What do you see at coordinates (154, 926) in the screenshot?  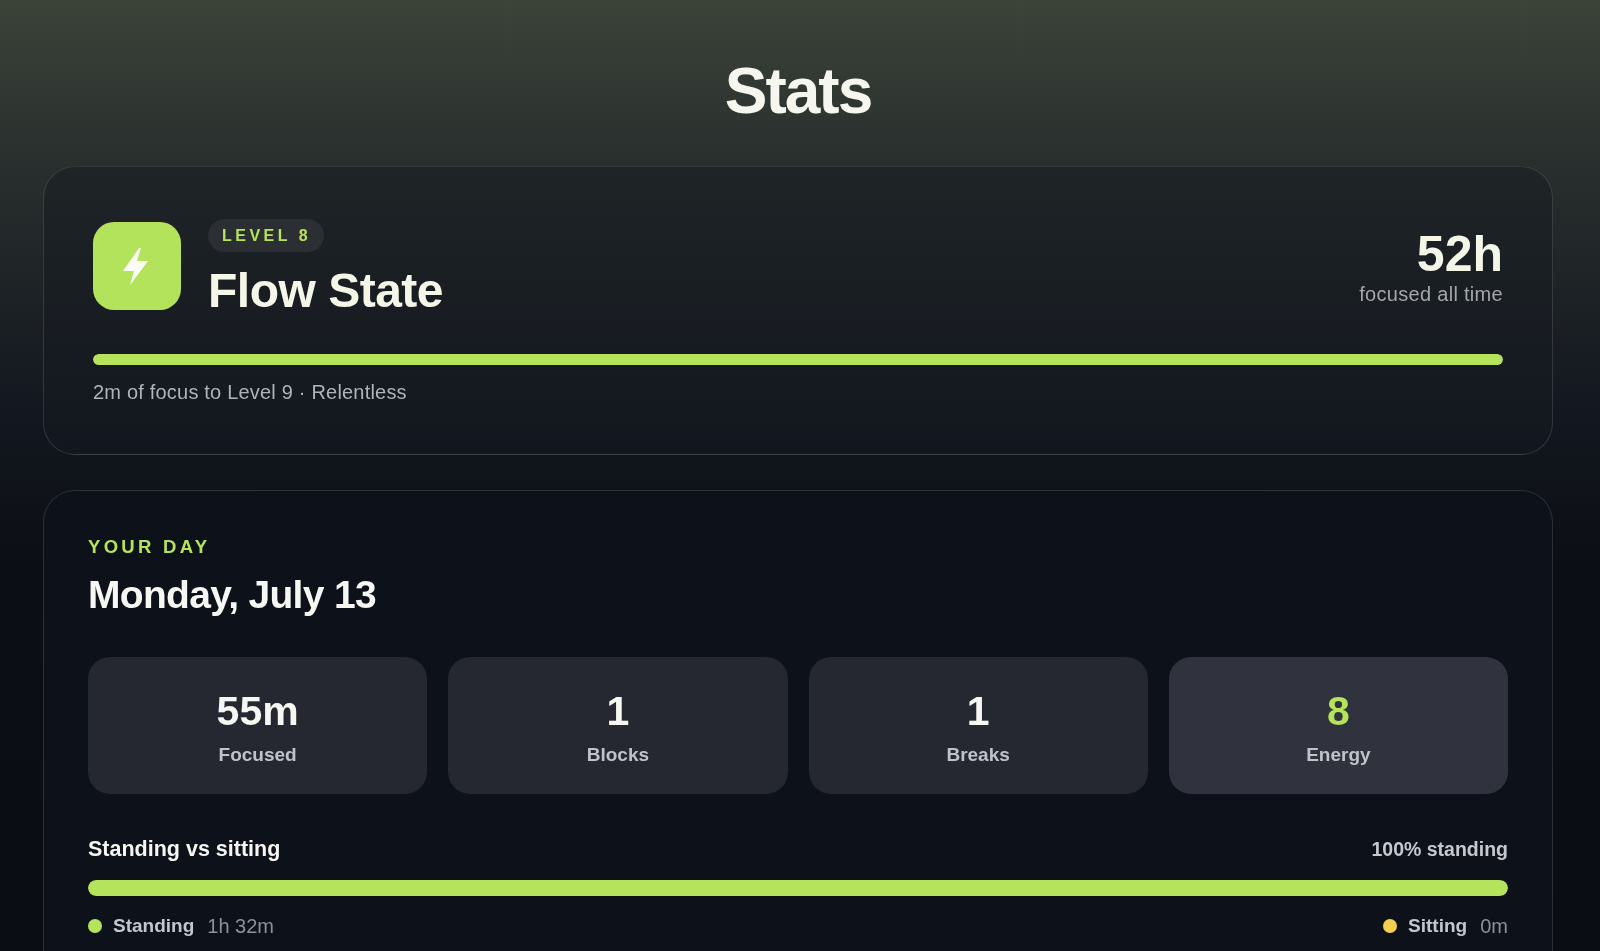 I see `legend-label: Standing` at bounding box center [154, 926].